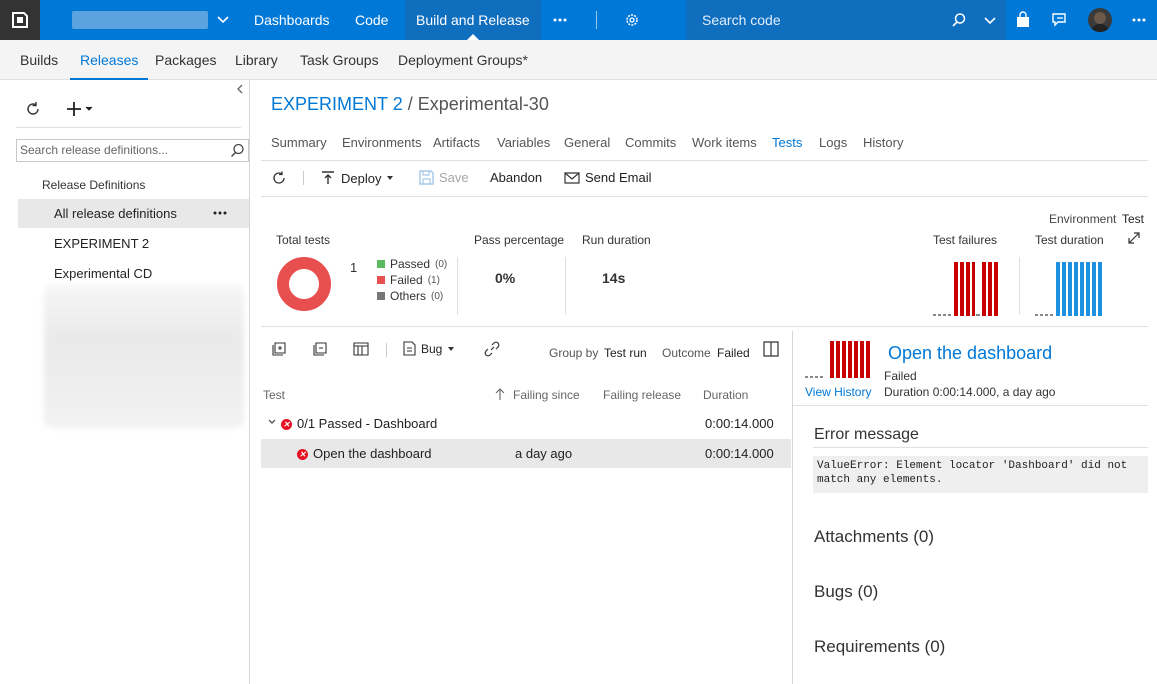 Image resolution: width=1157 pixels, height=684 pixels. What do you see at coordinates (1139, 20) in the screenshot?
I see `more-options-icon` at bounding box center [1139, 20].